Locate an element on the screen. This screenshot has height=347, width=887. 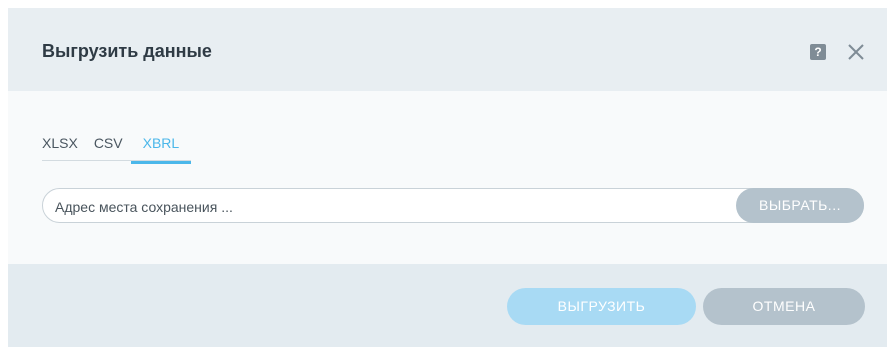
question-mark-icon: ? is located at coordinates (818, 52).